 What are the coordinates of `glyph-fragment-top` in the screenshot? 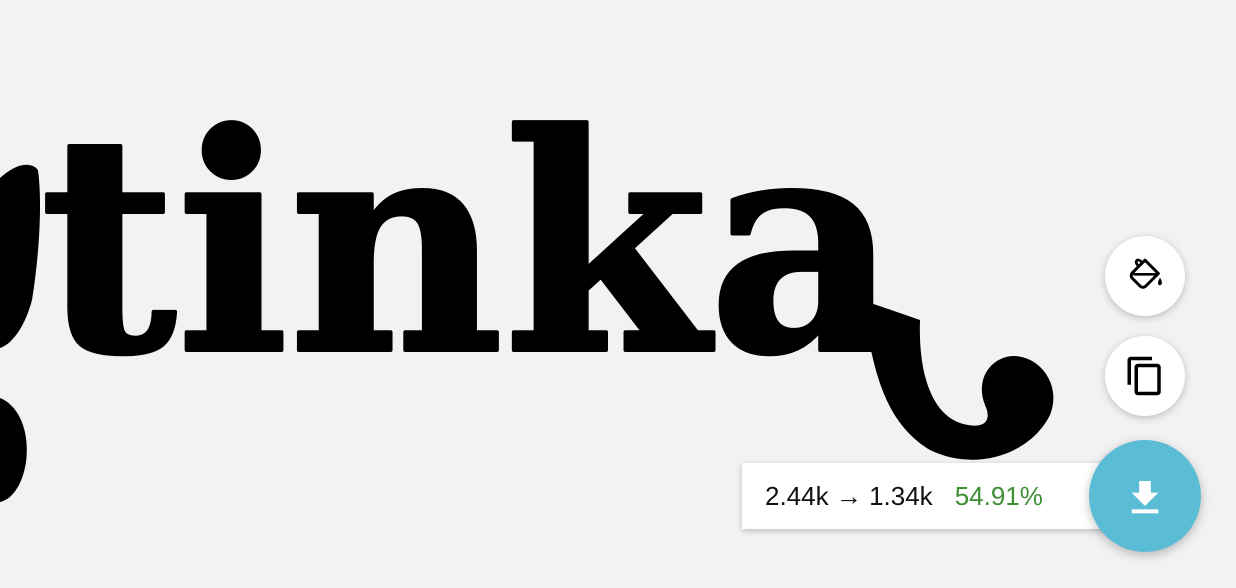 It's located at (20, 256).